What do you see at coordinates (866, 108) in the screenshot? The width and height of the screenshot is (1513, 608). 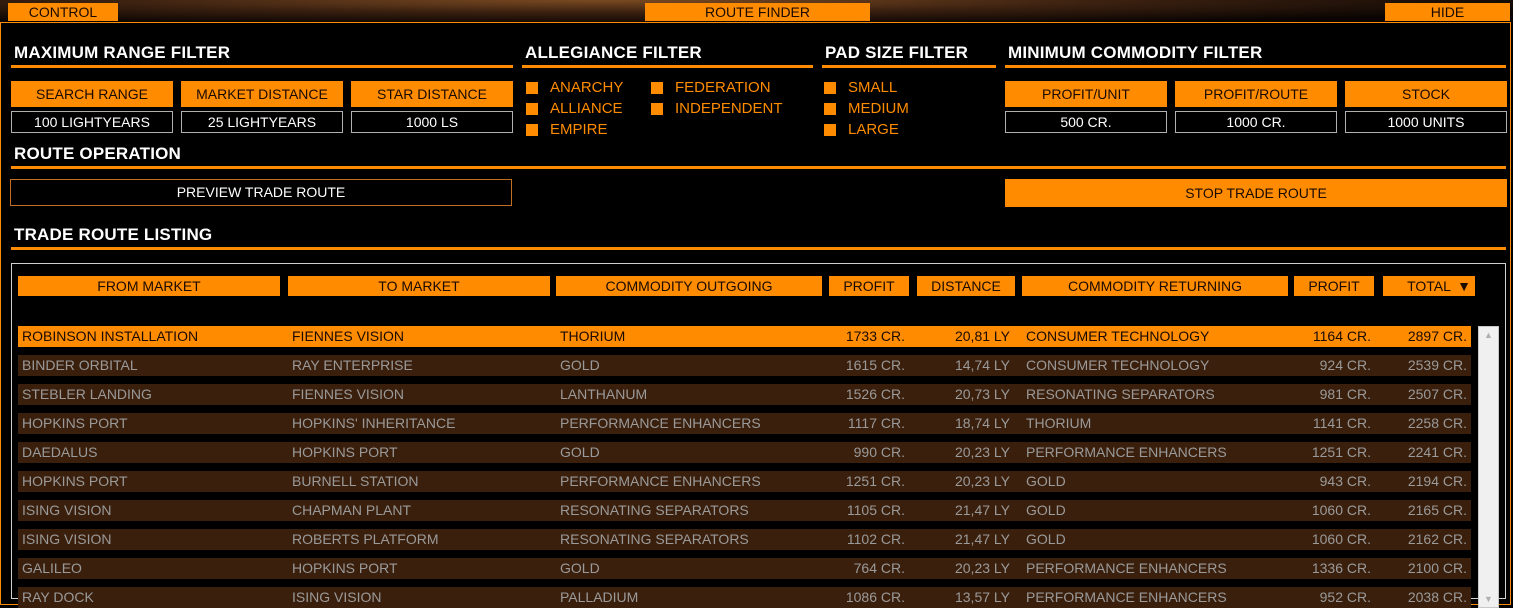 I see `pad-medium-checkbox: MEDIUM` at bounding box center [866, 108].